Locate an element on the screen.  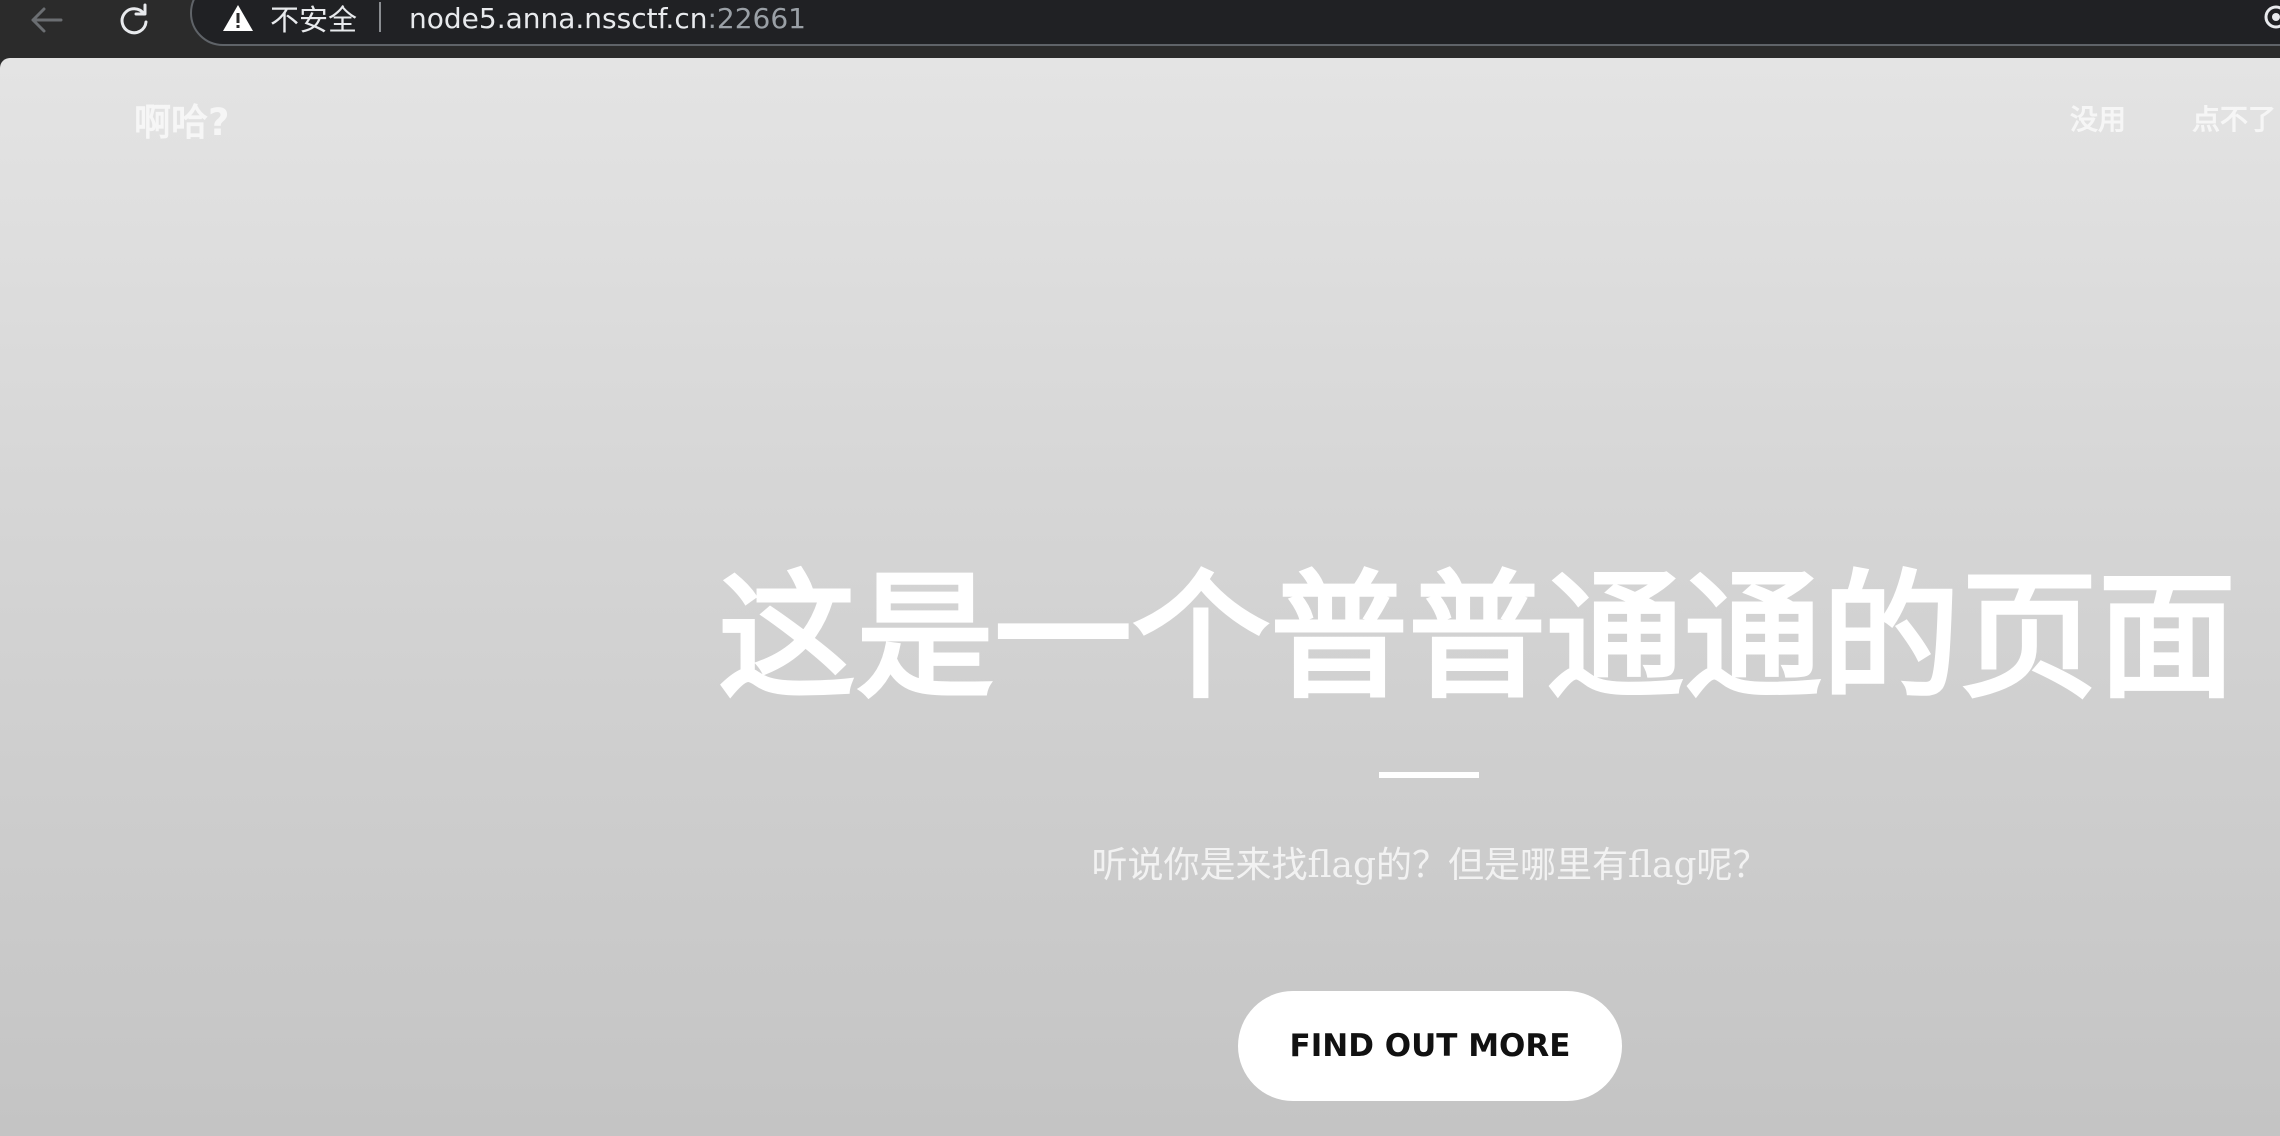
nav-link-unclickable: 点不了 is located at coordinates (2234, 118).